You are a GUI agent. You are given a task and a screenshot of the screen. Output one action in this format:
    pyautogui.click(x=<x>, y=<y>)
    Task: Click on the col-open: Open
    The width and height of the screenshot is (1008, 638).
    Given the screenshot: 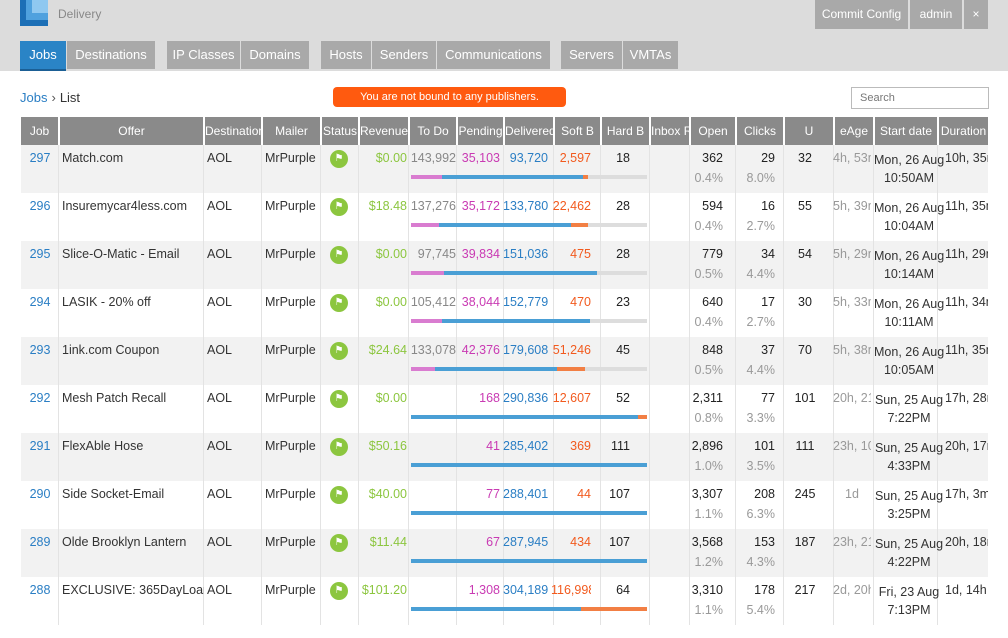 What is the action you would take?
    pyautogui.click(x=713, y=131)
    